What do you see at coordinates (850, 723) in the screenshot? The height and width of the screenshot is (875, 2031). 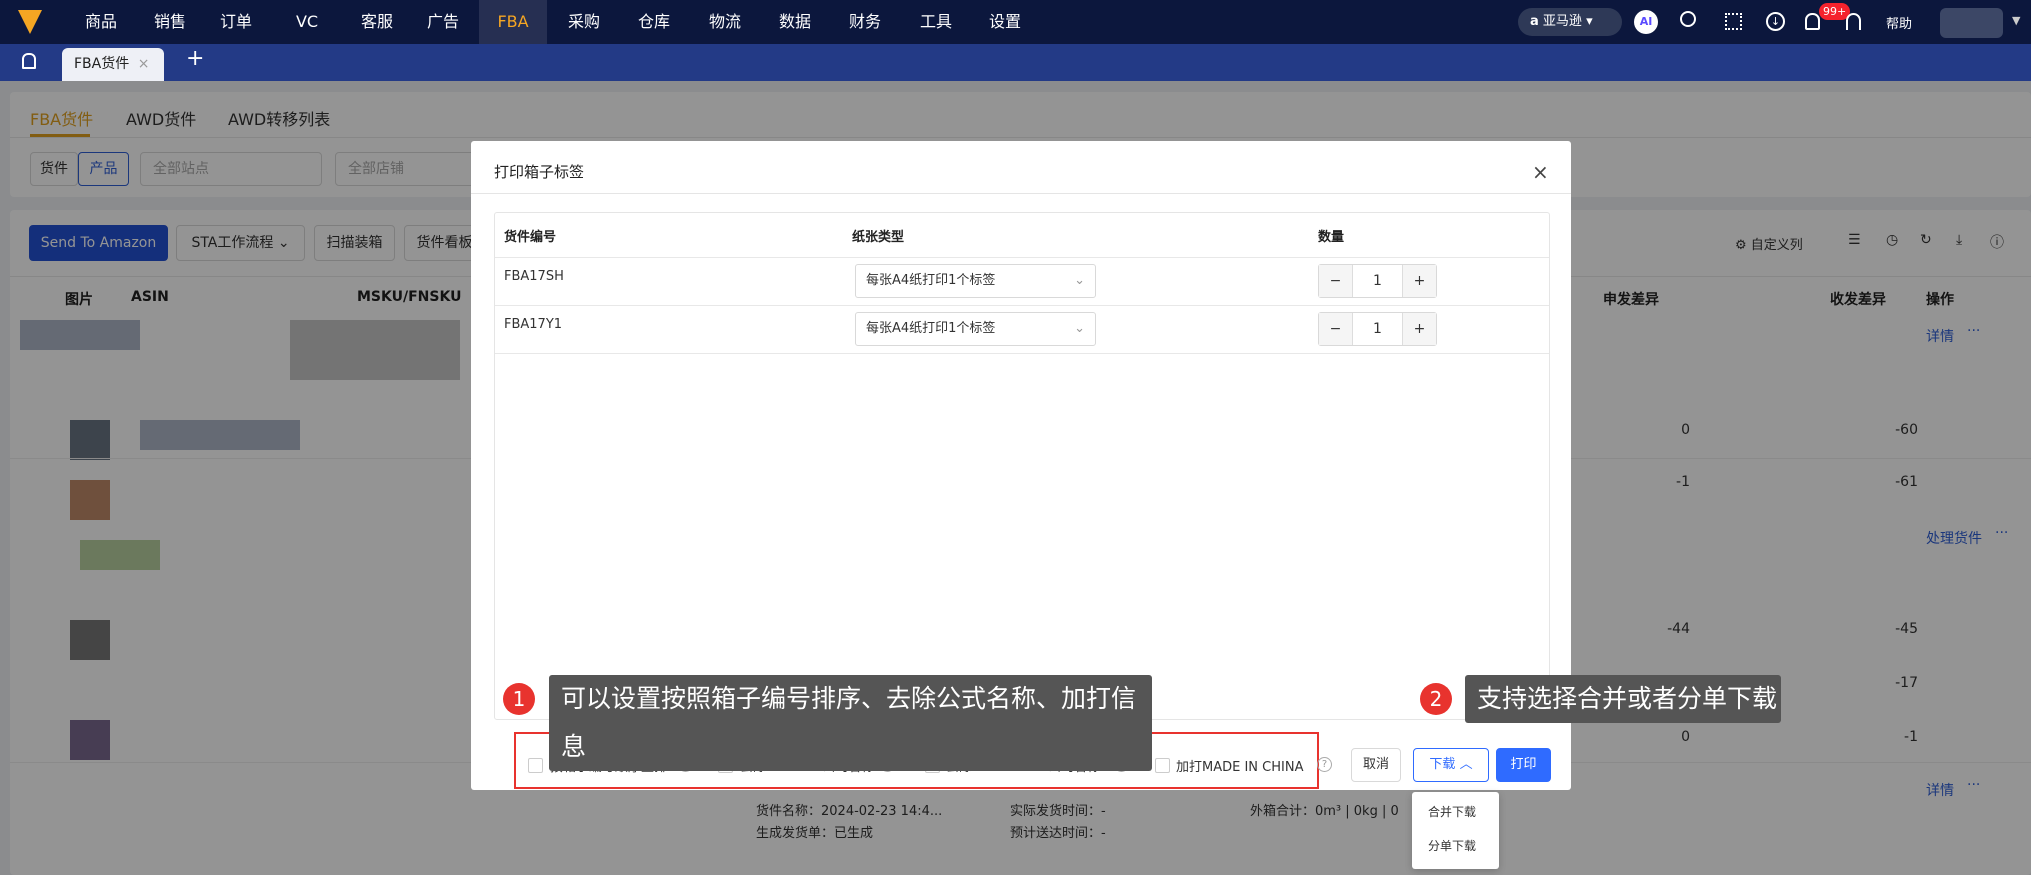 I see `callout-1: 可以设置按照箱子编号排序、去除公式名称、加打信息` at bounding box center [850, 723].